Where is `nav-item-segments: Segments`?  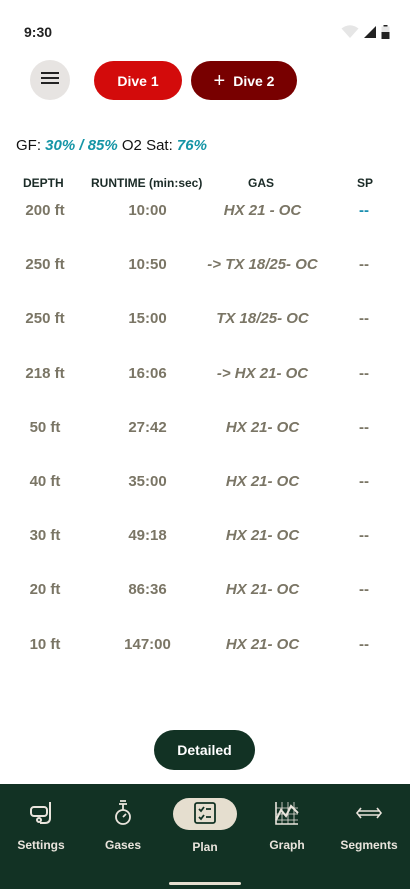 nav-item-segments: Segments is located at coordinates (369, 825).